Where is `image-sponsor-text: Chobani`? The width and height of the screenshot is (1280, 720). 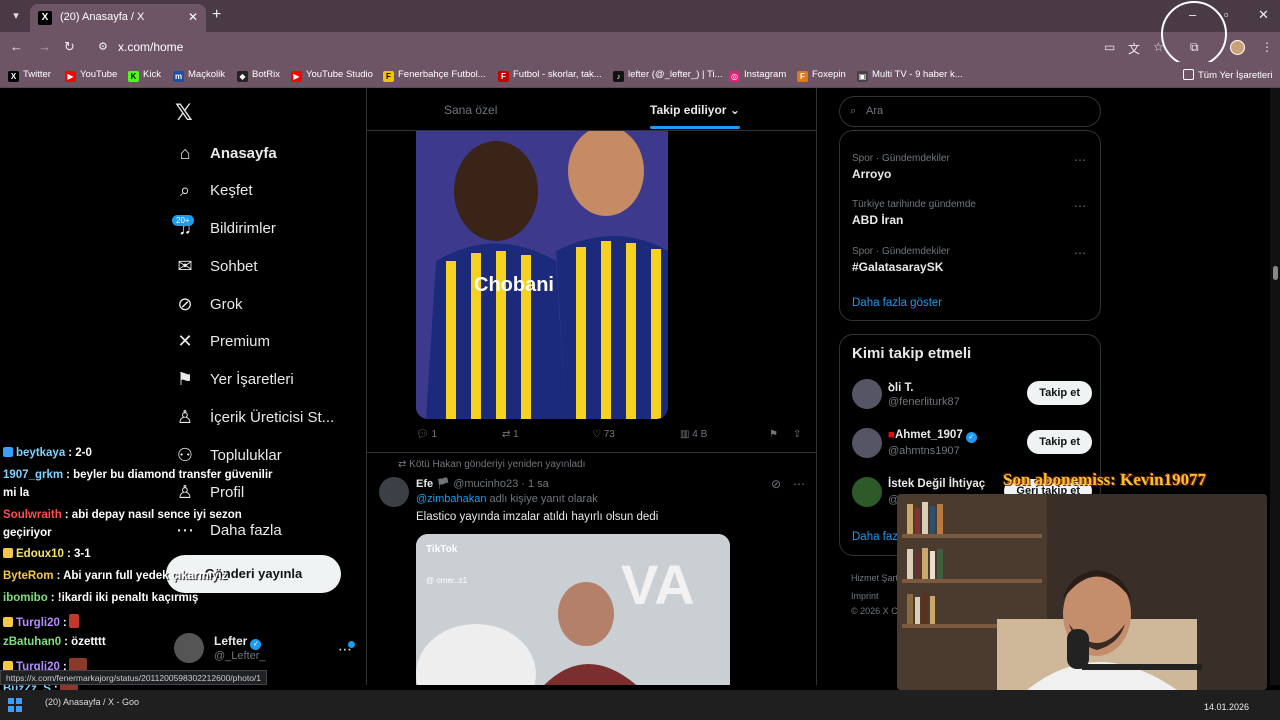
image-sponsor-text: Chobani is located at coordinates (514, 285).